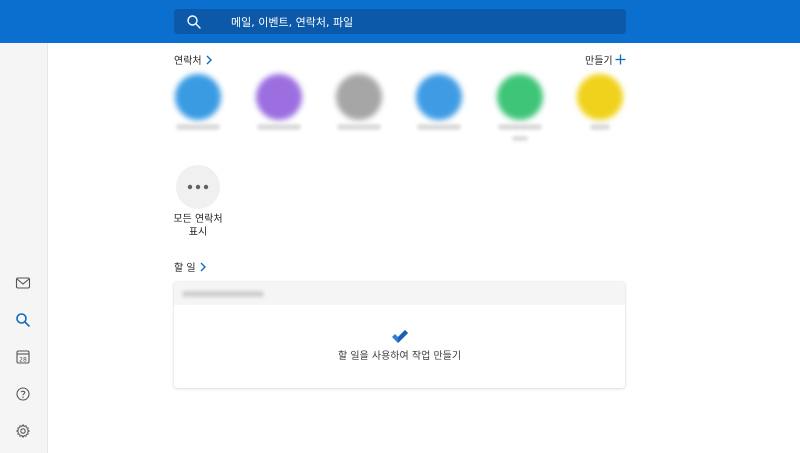 The width and height of the screenshot is (800, 453). I want to click on search-nav-button, so click(23, 320).